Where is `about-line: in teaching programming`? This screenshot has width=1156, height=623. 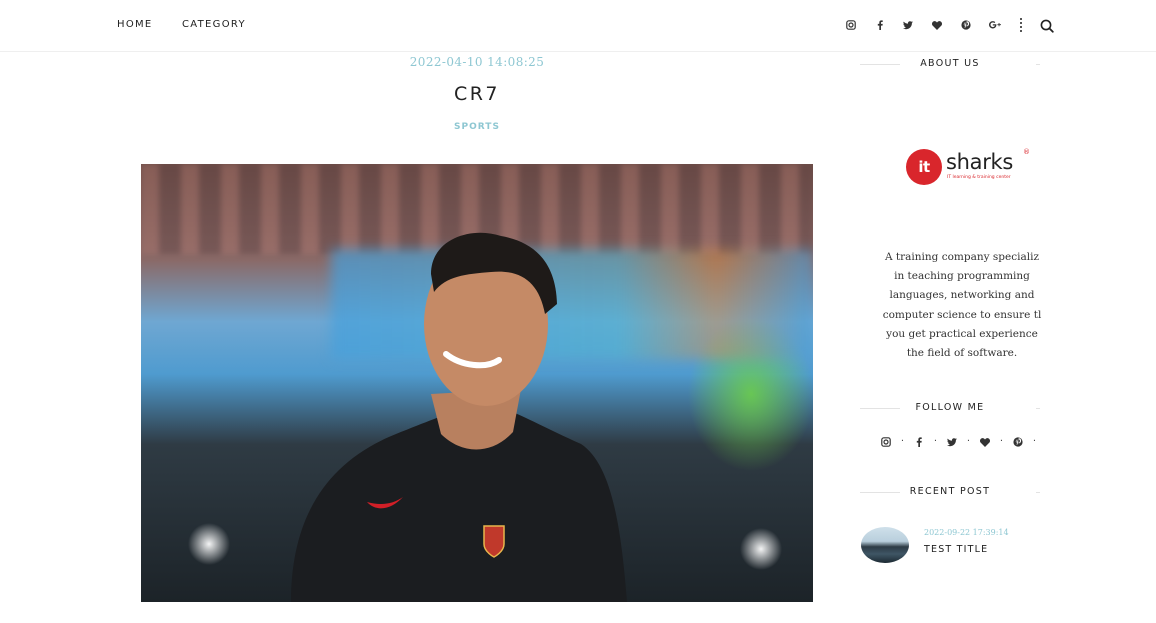 about-line: in teaching programming is located at coordinates (962, 276).